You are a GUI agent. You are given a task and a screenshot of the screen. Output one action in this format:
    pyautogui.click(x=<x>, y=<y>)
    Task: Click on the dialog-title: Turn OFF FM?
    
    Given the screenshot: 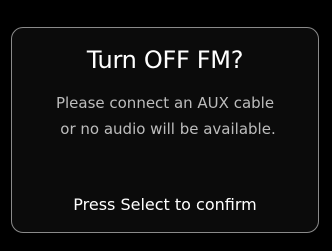 What is the action you would take?
    pyautogui.click(x=165, y=60)
    